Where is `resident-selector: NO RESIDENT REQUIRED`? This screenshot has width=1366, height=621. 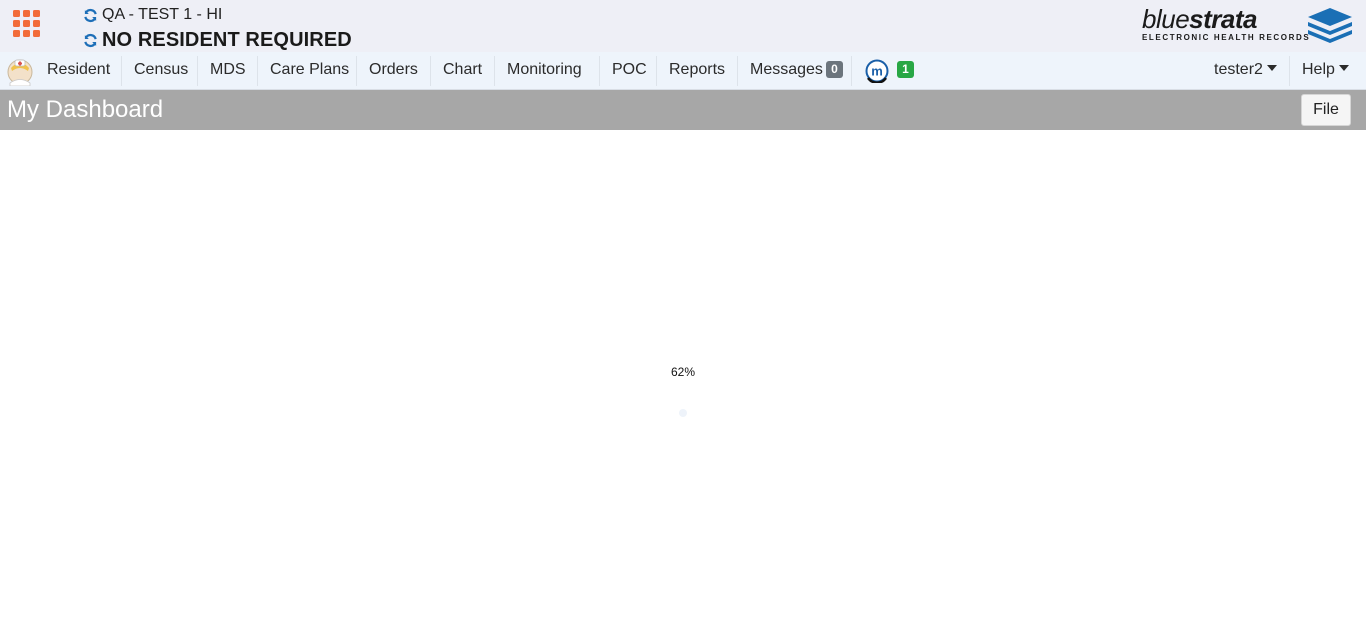 resident-selector: NO RESIDENT REQUIRED is located at coordinates (217, 40).